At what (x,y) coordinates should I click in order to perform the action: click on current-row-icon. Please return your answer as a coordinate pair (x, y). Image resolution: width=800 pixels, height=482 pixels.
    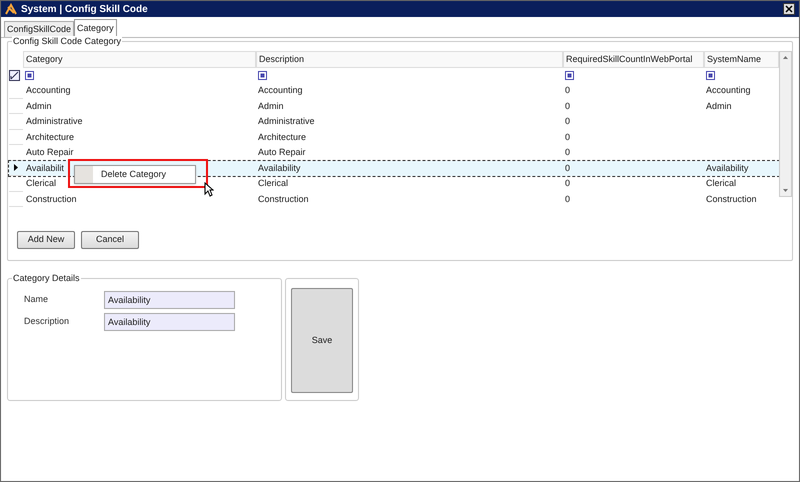
    Looking at the image, I should click on (16, 168).